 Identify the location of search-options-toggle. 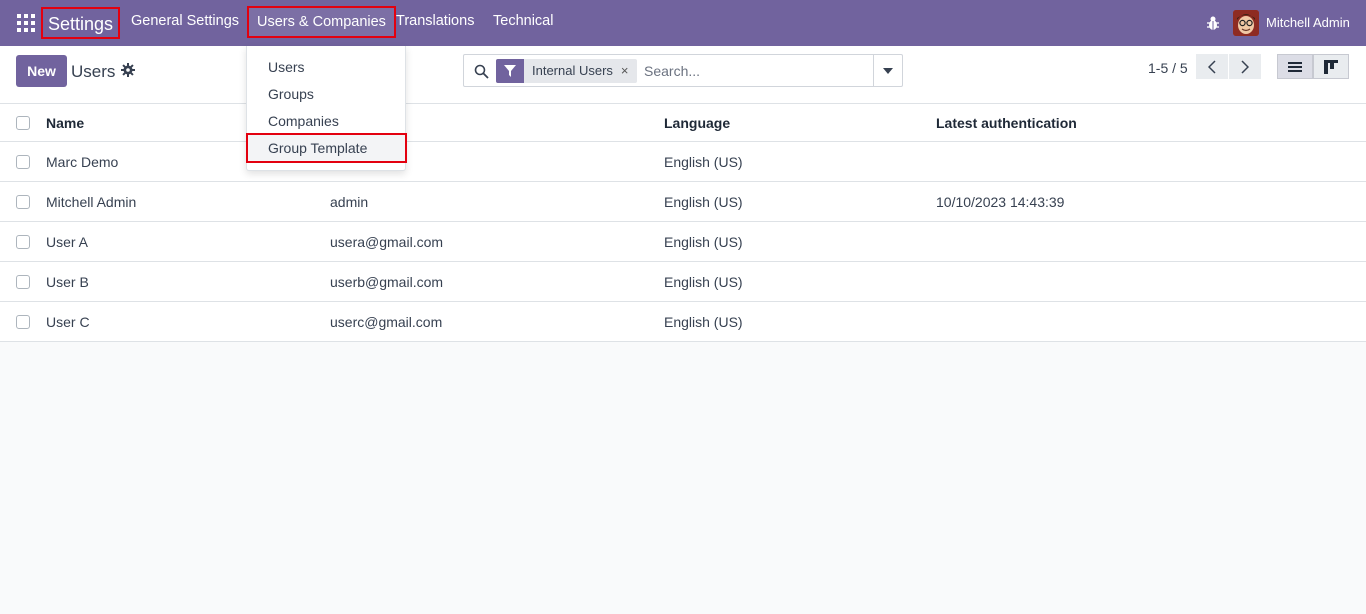
(887, 70).